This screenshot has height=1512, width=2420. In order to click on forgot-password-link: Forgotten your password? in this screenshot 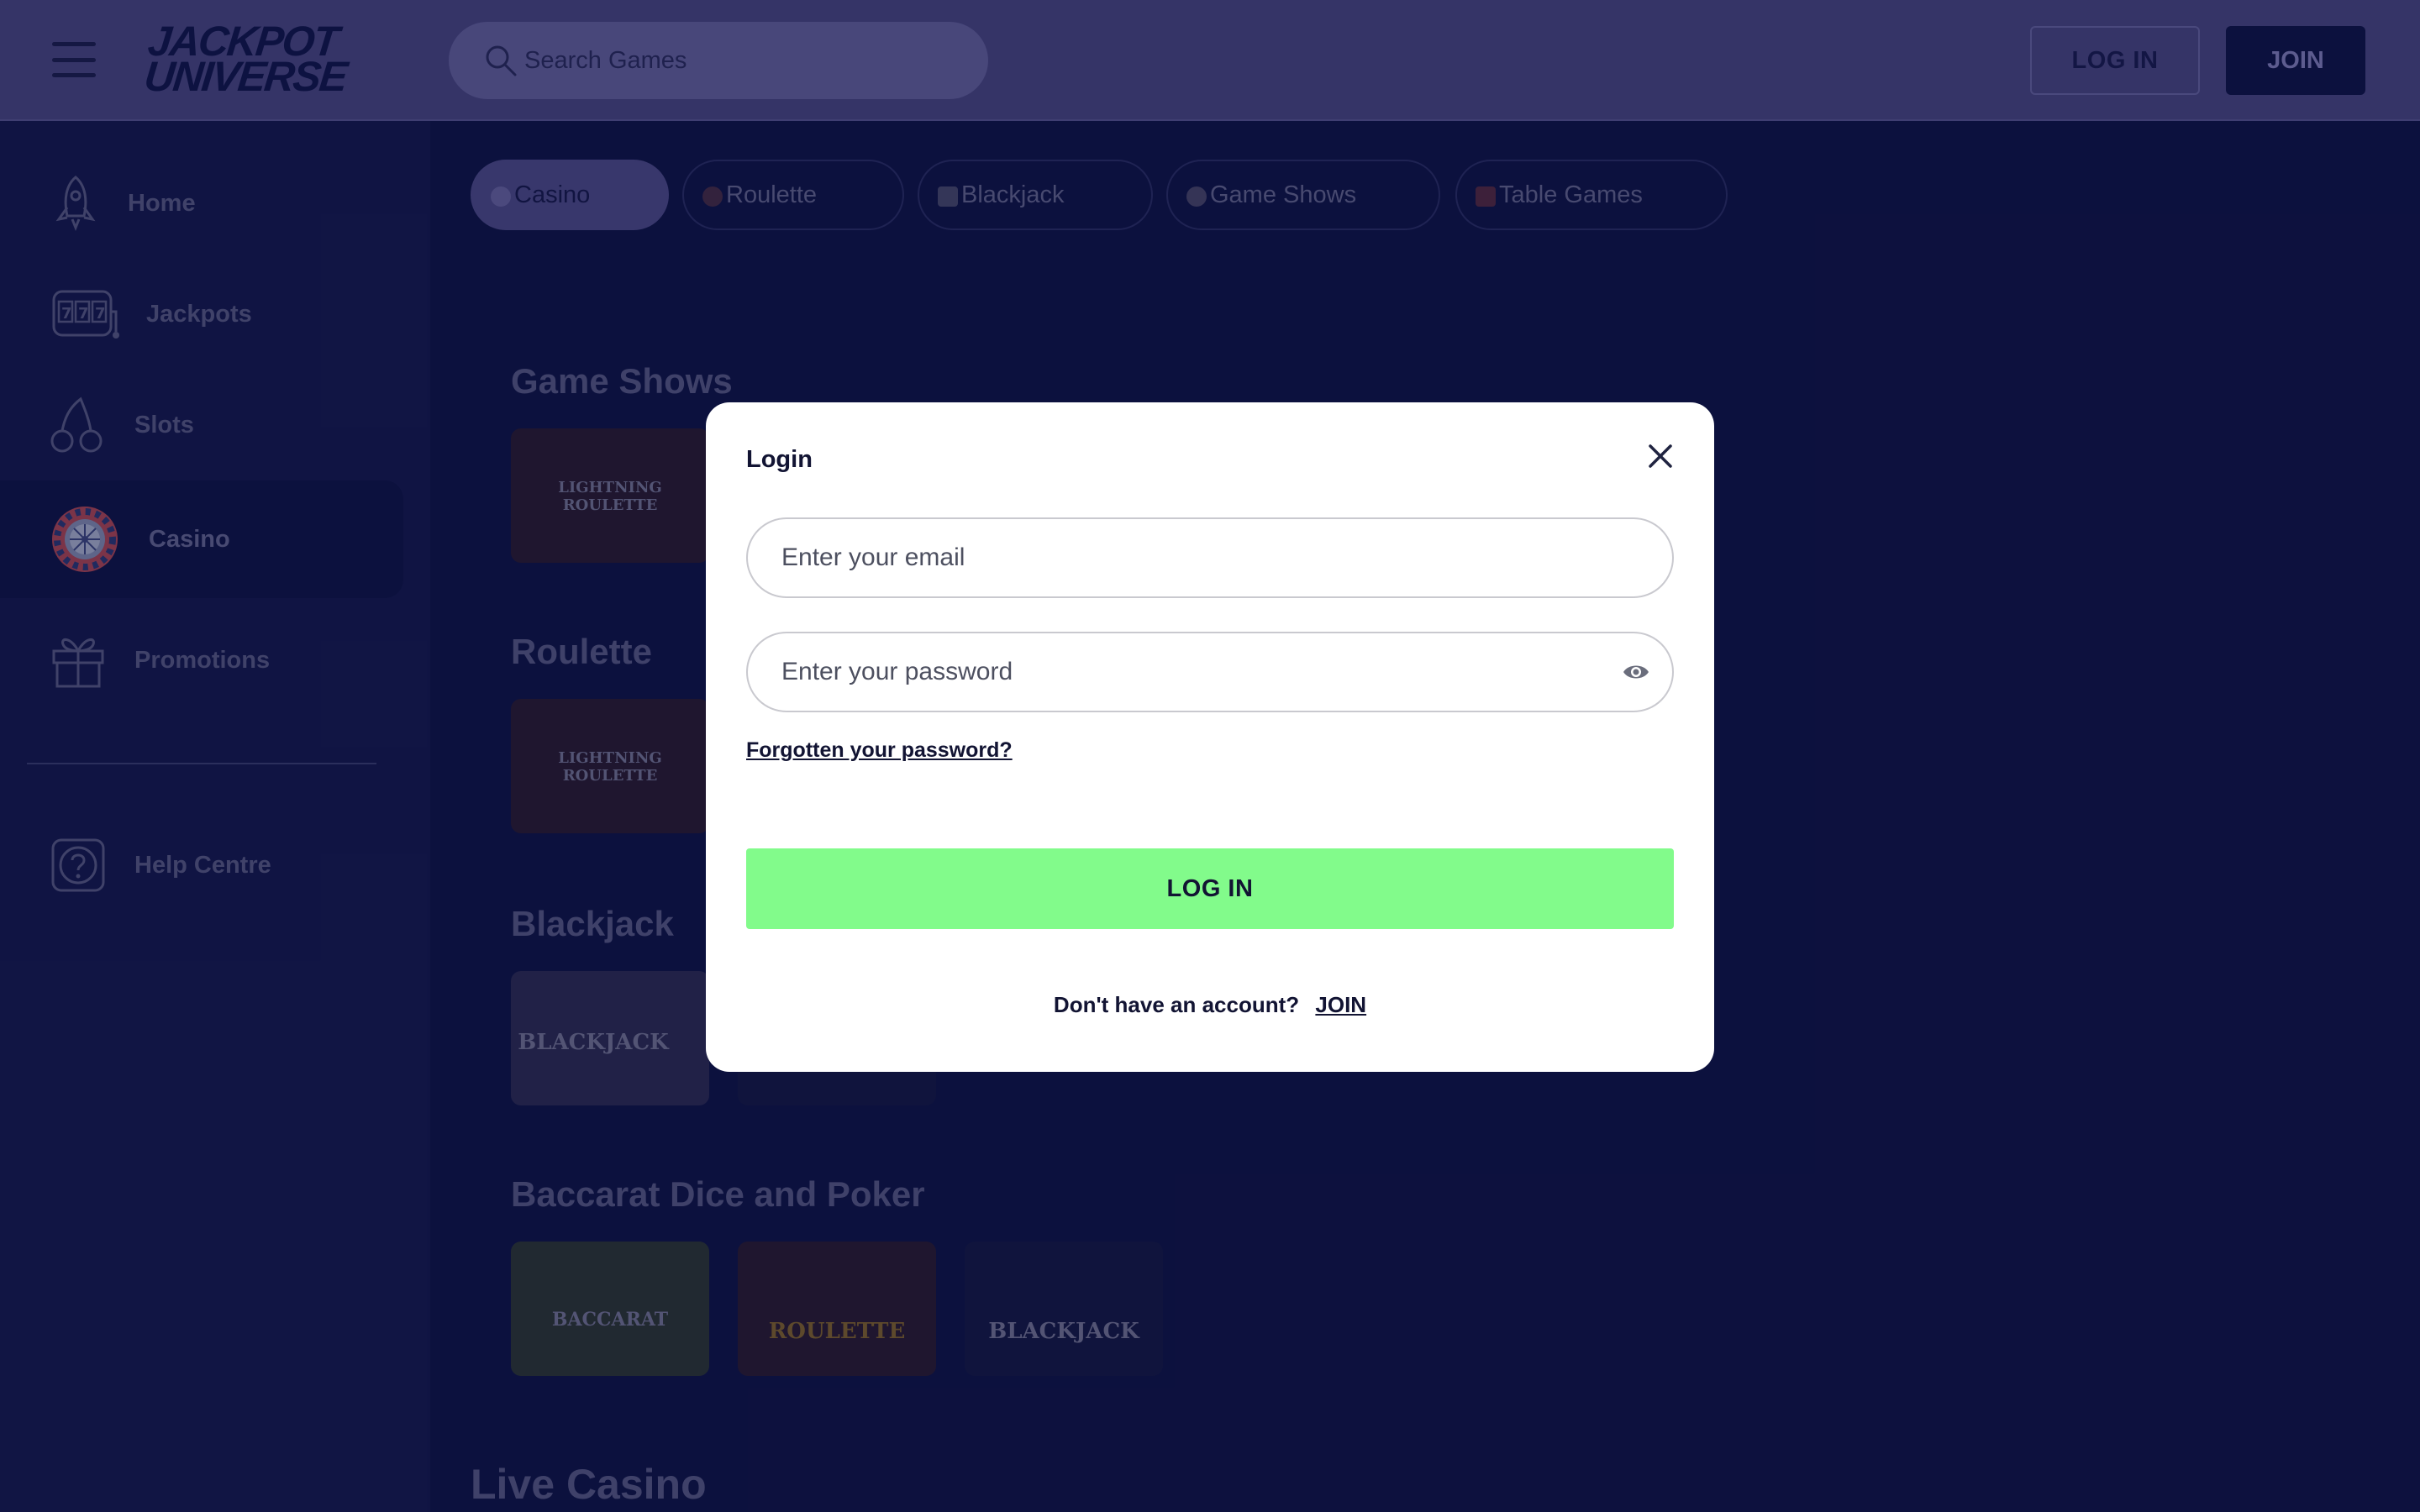, I will do `click(879, 750)`.